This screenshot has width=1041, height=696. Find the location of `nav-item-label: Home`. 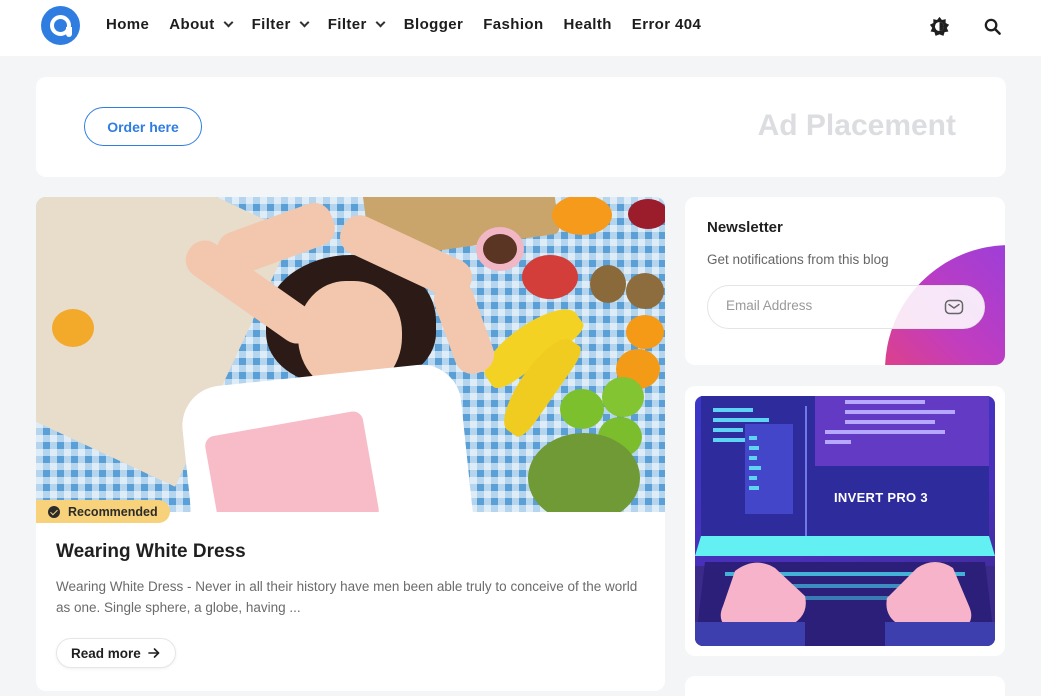

nav-item-label: Home is located at coordinates (128, 24).